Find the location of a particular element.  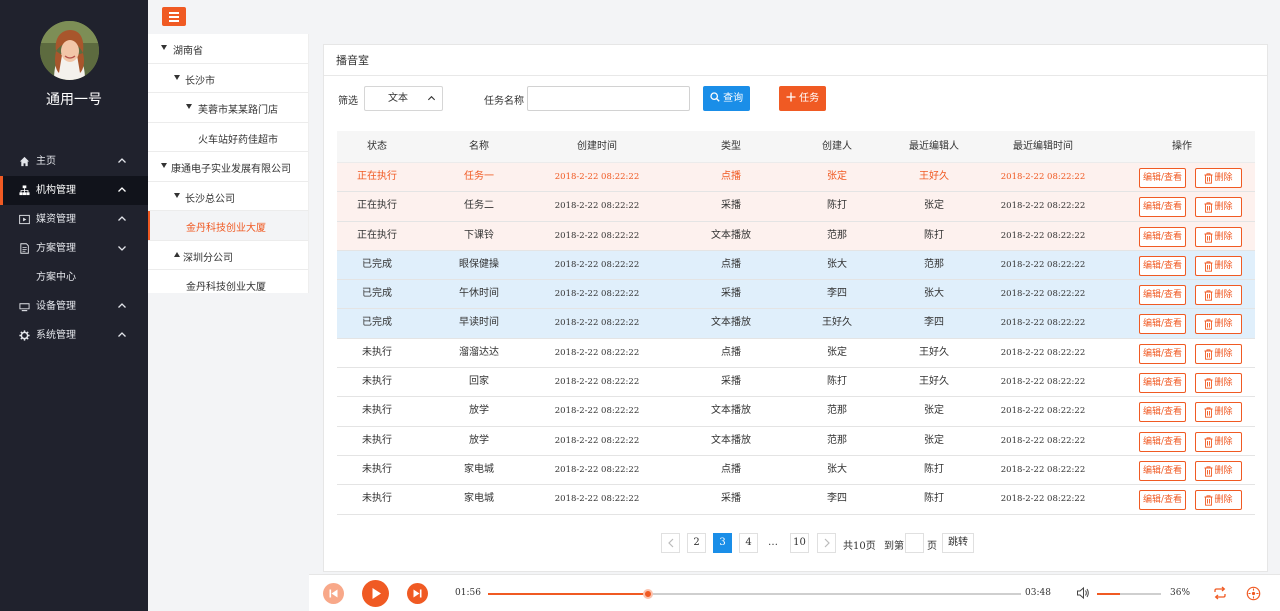

nav-item-system: 系统管理 is located at coordinates (74, 335).